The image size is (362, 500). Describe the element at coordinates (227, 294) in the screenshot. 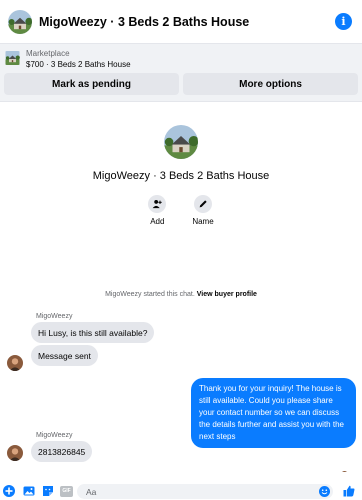

I see `view-buyer-profile-link: View buyer profile` at that location.